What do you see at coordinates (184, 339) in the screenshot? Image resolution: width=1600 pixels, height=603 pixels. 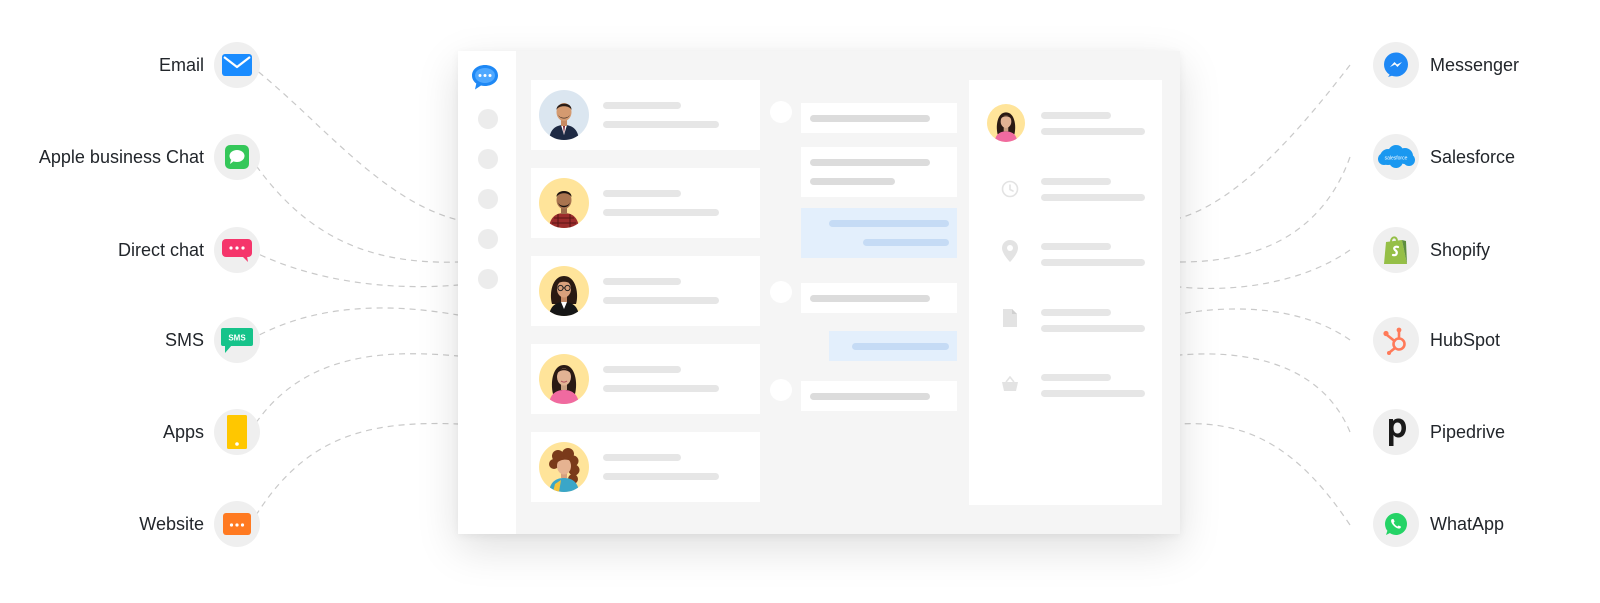 I see `channel-label: SMS` at bounding box center [184, 339].